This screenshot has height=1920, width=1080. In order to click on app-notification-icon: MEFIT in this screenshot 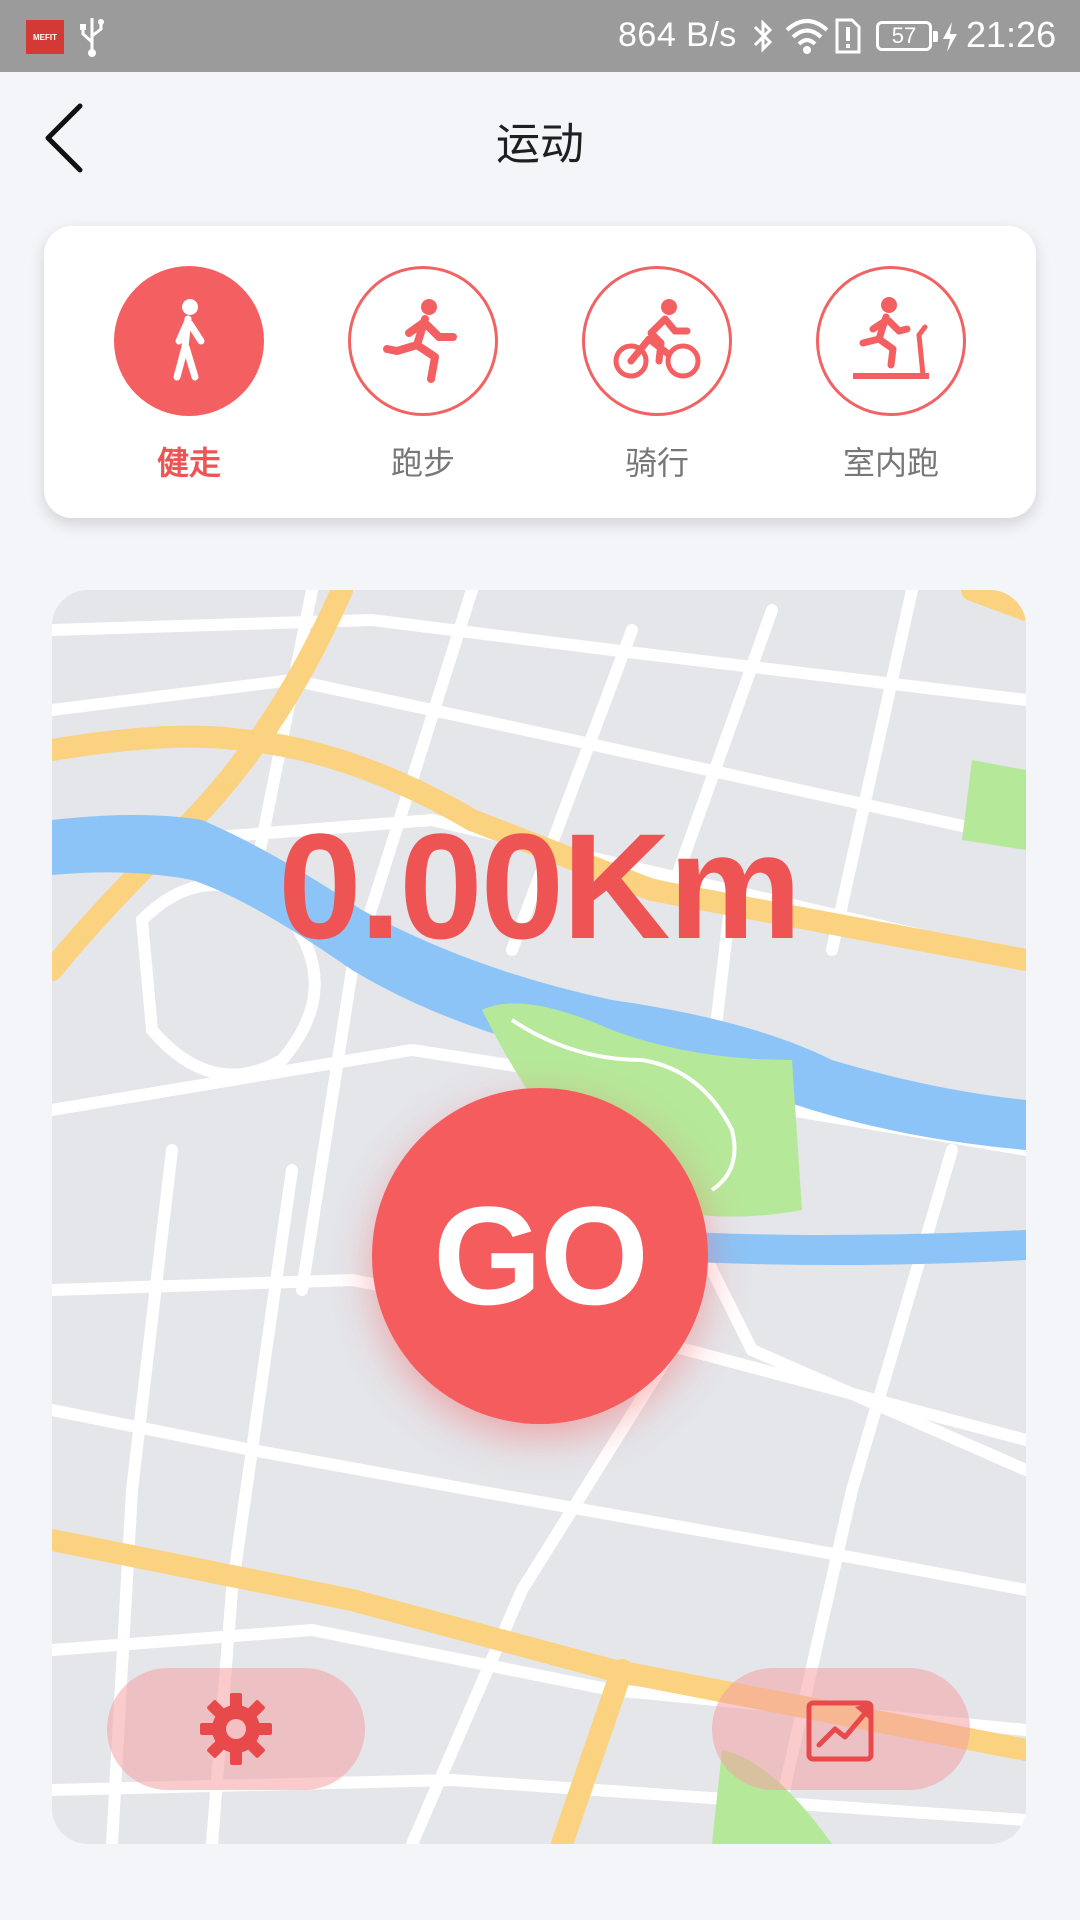, I will do `click(45, 37)`.